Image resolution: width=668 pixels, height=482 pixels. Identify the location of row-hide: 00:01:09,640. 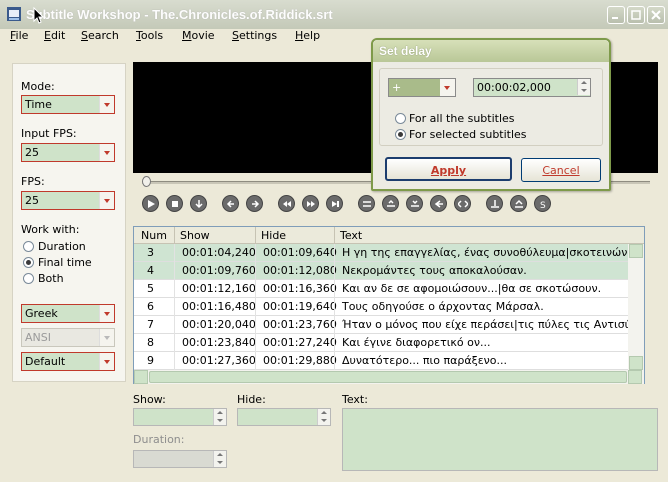
(300, 252).